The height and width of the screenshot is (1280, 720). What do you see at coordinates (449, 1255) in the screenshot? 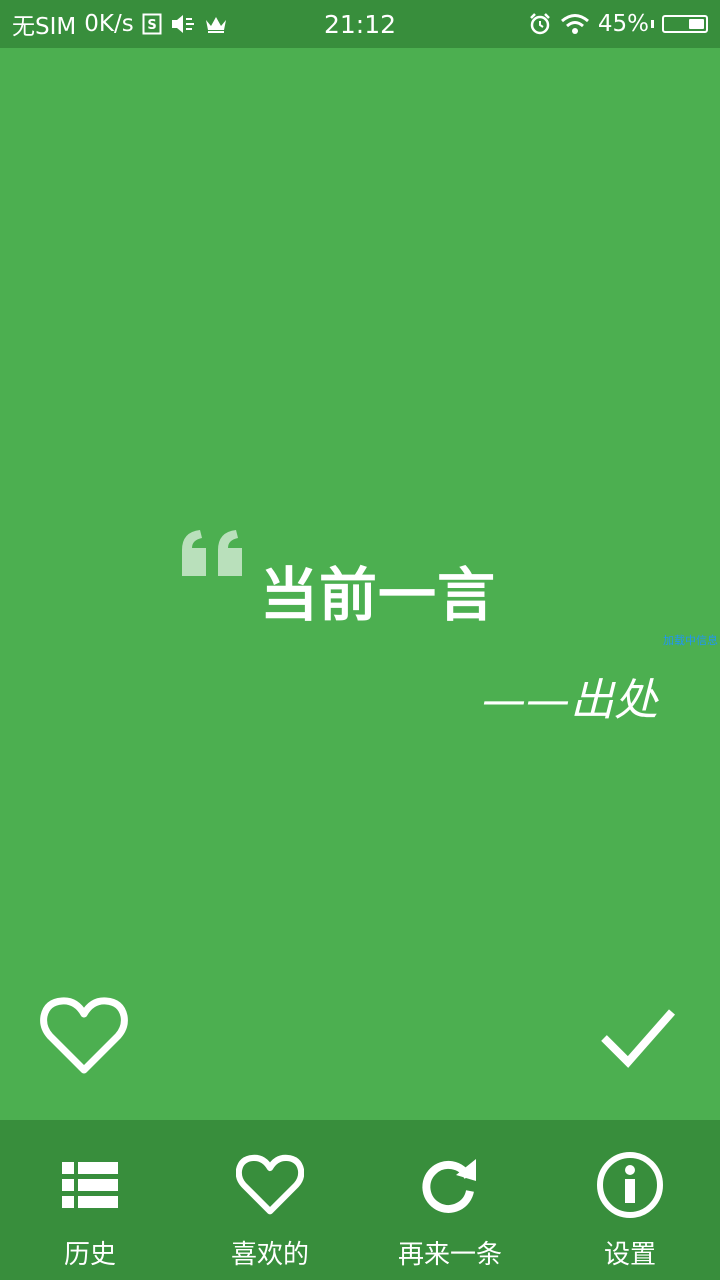
I see `nav-refresh-label: 再来一条` at bounding box center [449, 1255].